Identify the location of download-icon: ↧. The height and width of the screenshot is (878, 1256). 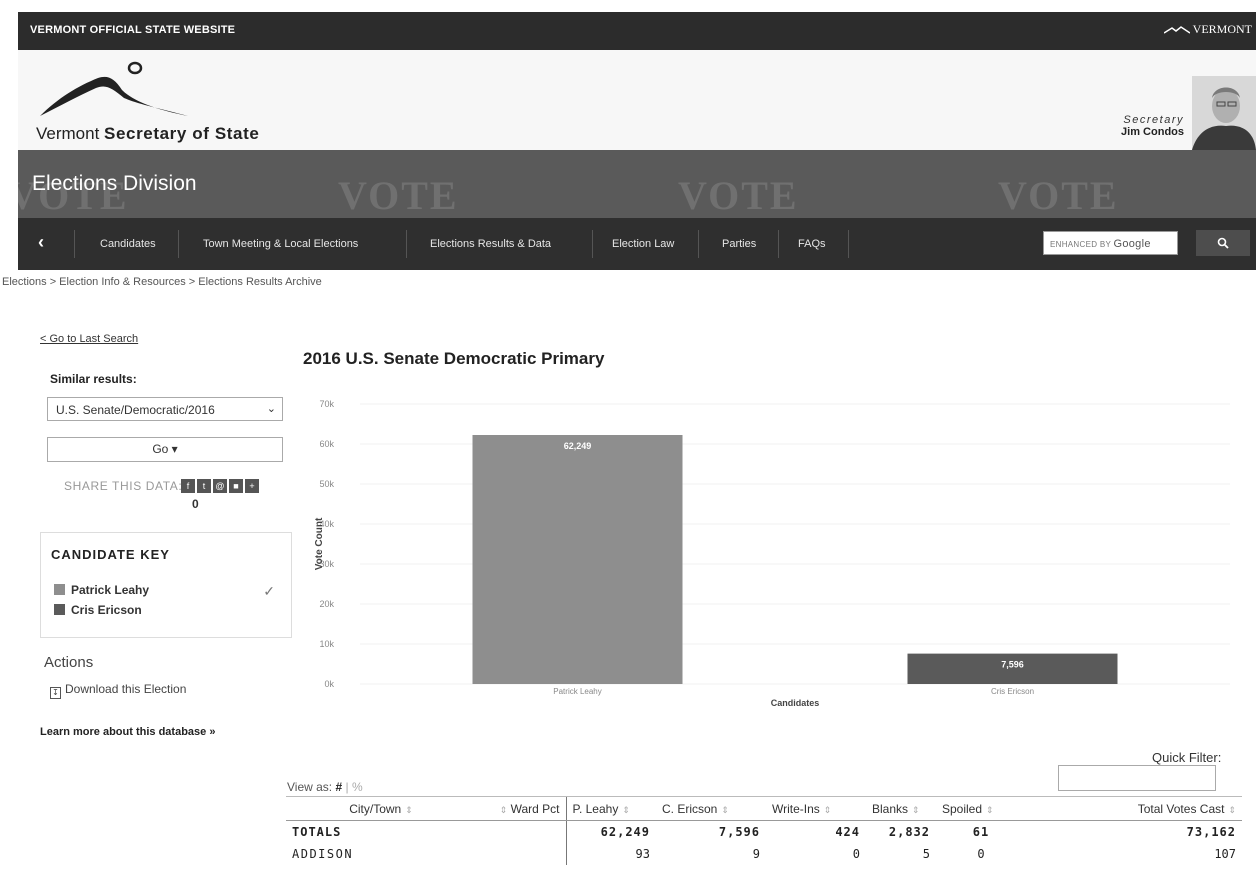
(55, 693).